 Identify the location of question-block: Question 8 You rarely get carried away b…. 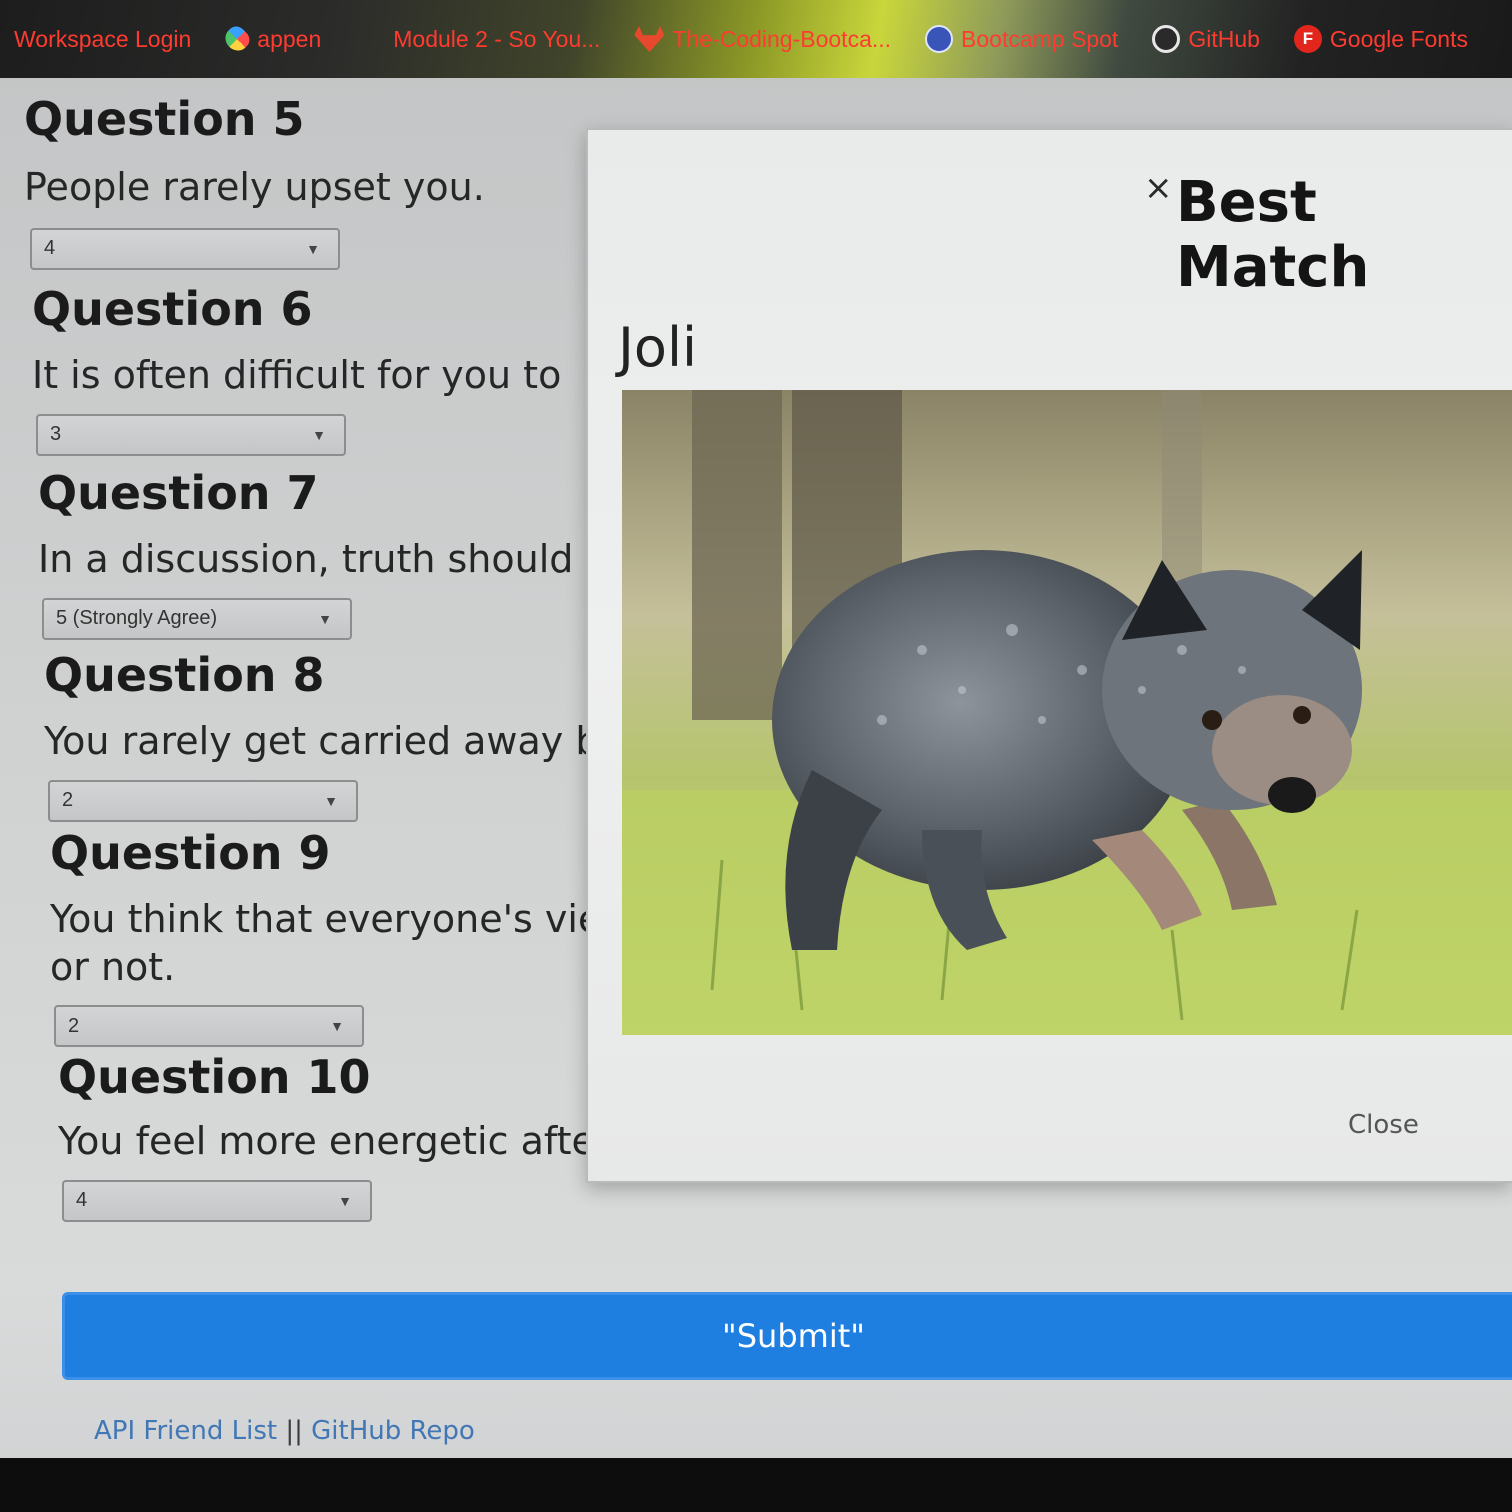
(318, 737).